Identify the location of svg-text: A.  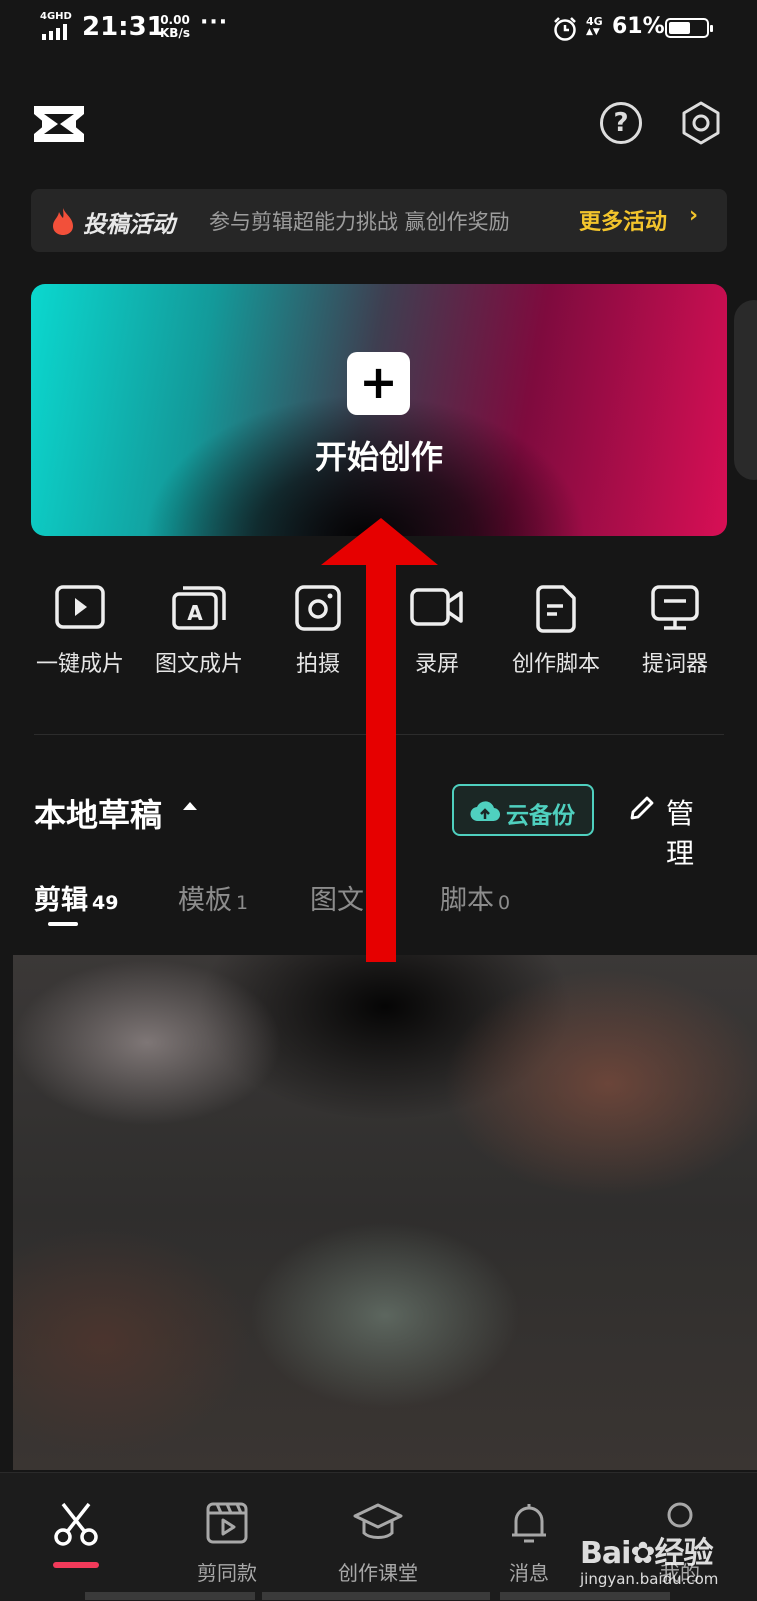
(195, 613).